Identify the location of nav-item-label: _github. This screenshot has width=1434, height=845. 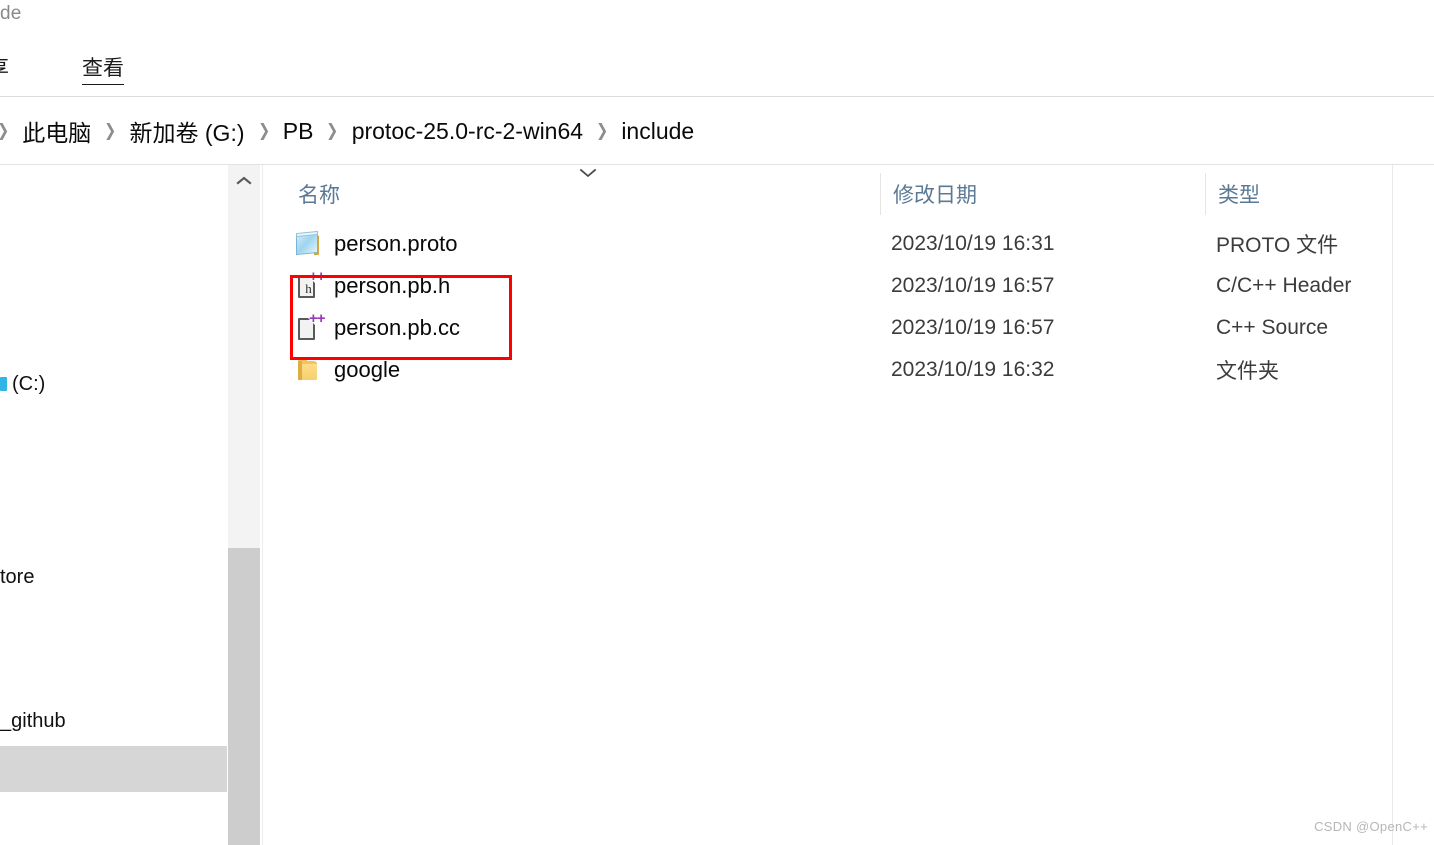
(33, 720).